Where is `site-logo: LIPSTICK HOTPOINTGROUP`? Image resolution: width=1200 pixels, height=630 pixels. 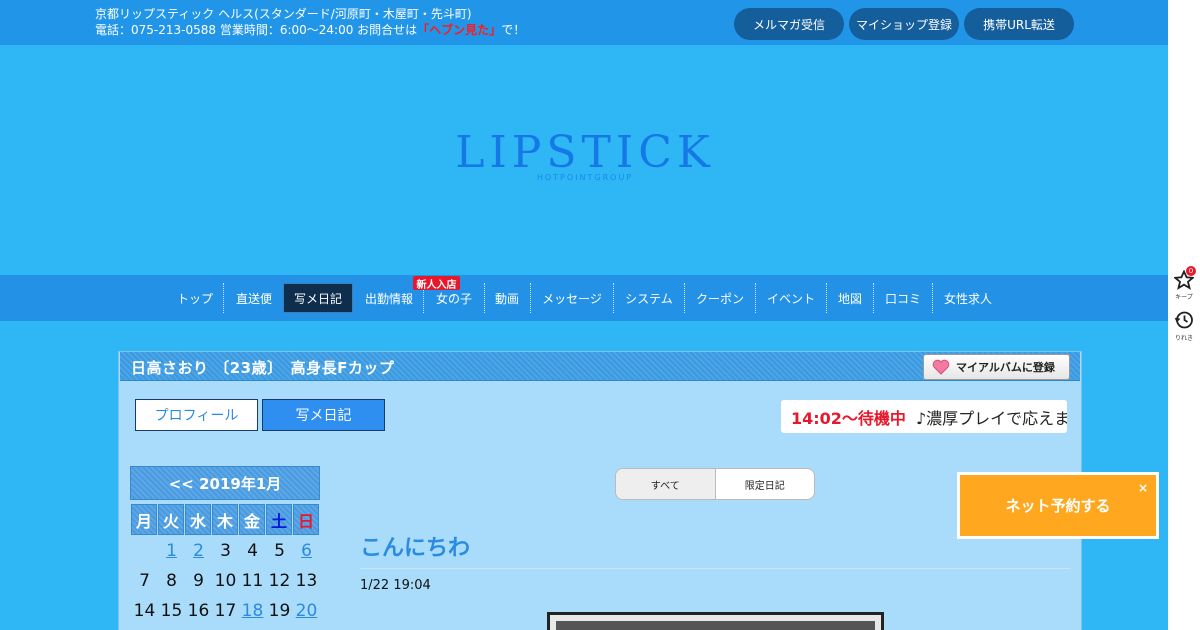 site-logo: LIPSTICK HOTPOINTGROUP is located at coordinates (585, 155).